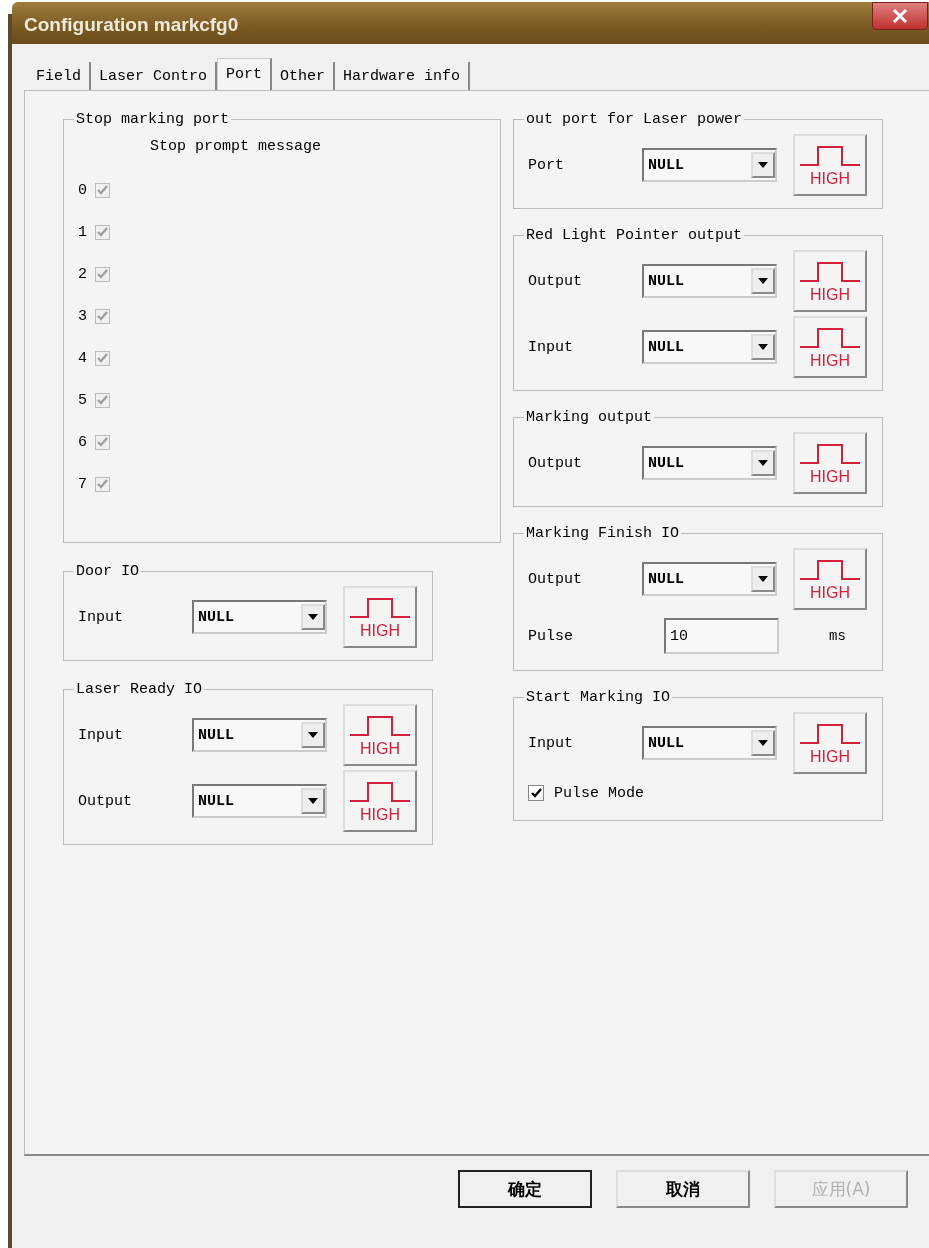 The height and width of the screenshot is (1248, 929). What do you see at coordinates (153, 119) in the screenshot?
I see `group-title: Stop marking port` at bounding box center [153, 119].